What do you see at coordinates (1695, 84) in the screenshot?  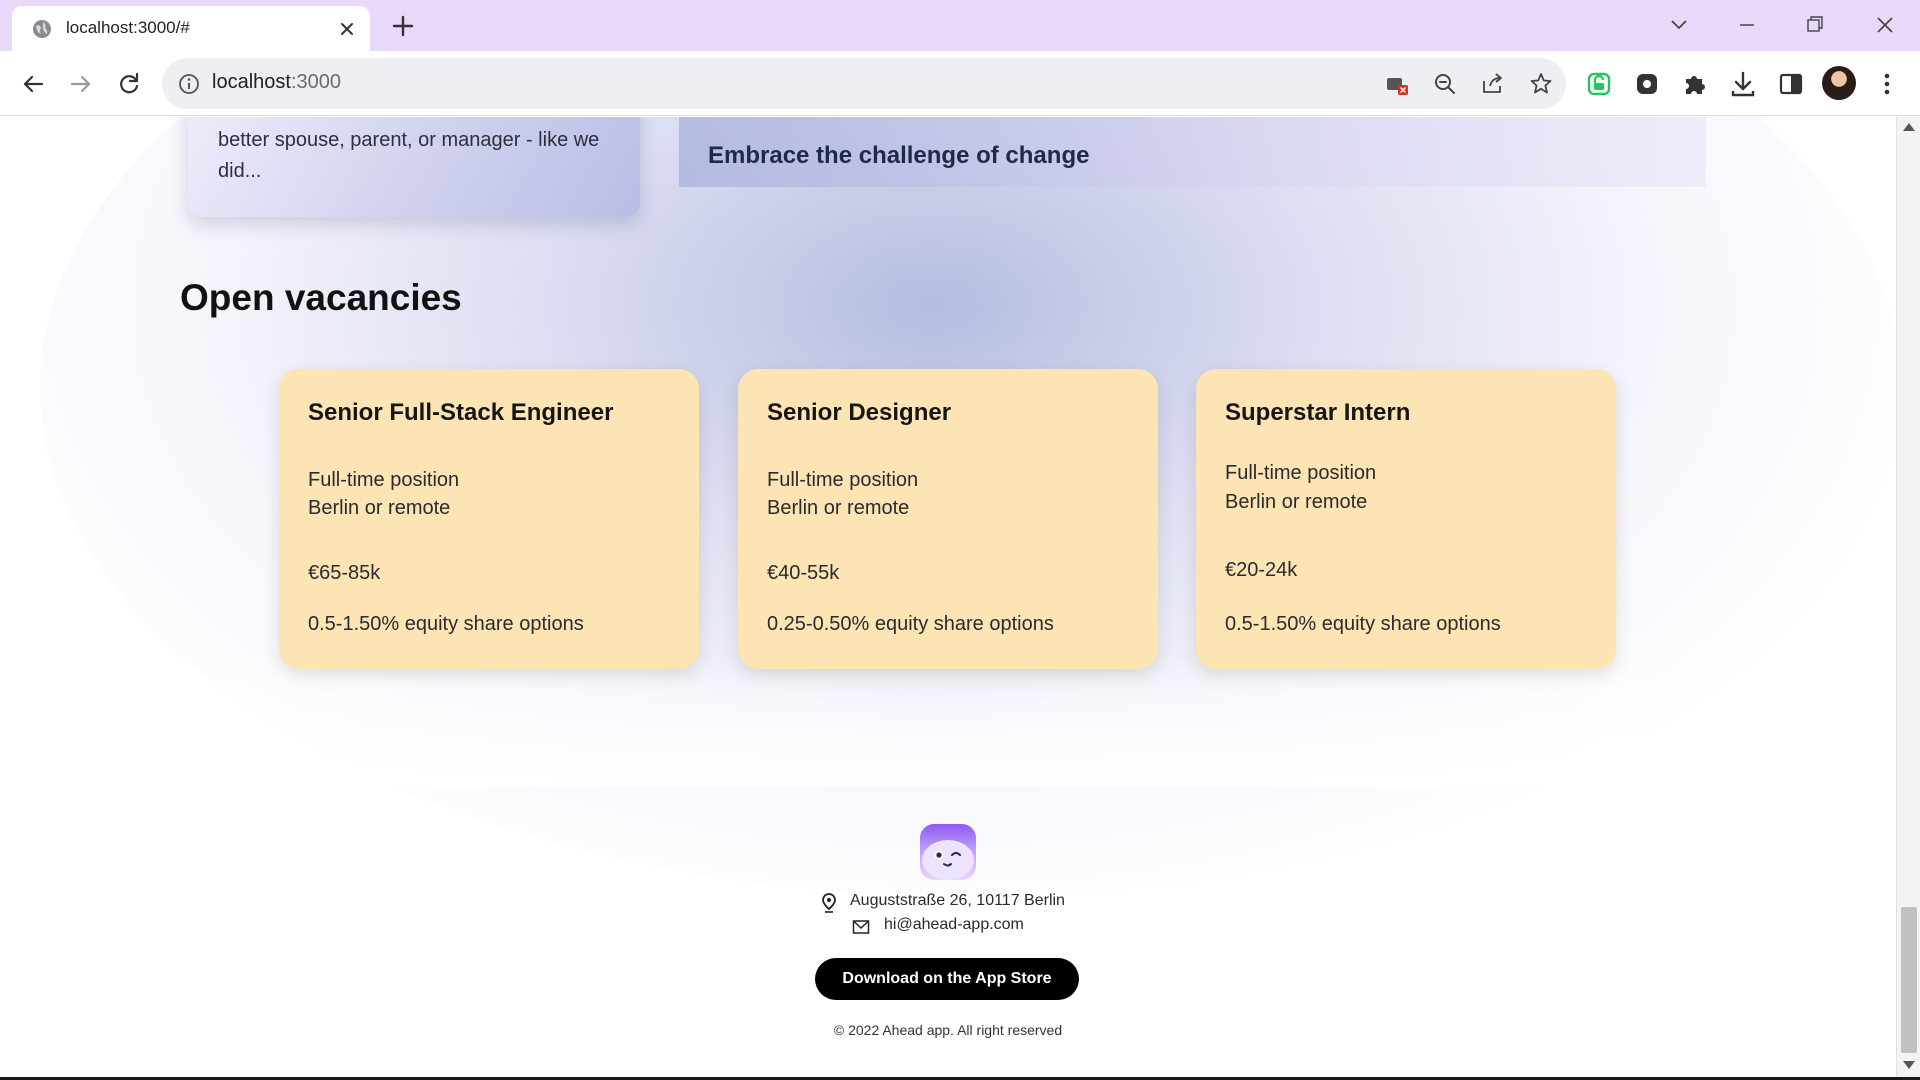 I see `extensions-puzzle-icon` at bounding box center [1695, 84].